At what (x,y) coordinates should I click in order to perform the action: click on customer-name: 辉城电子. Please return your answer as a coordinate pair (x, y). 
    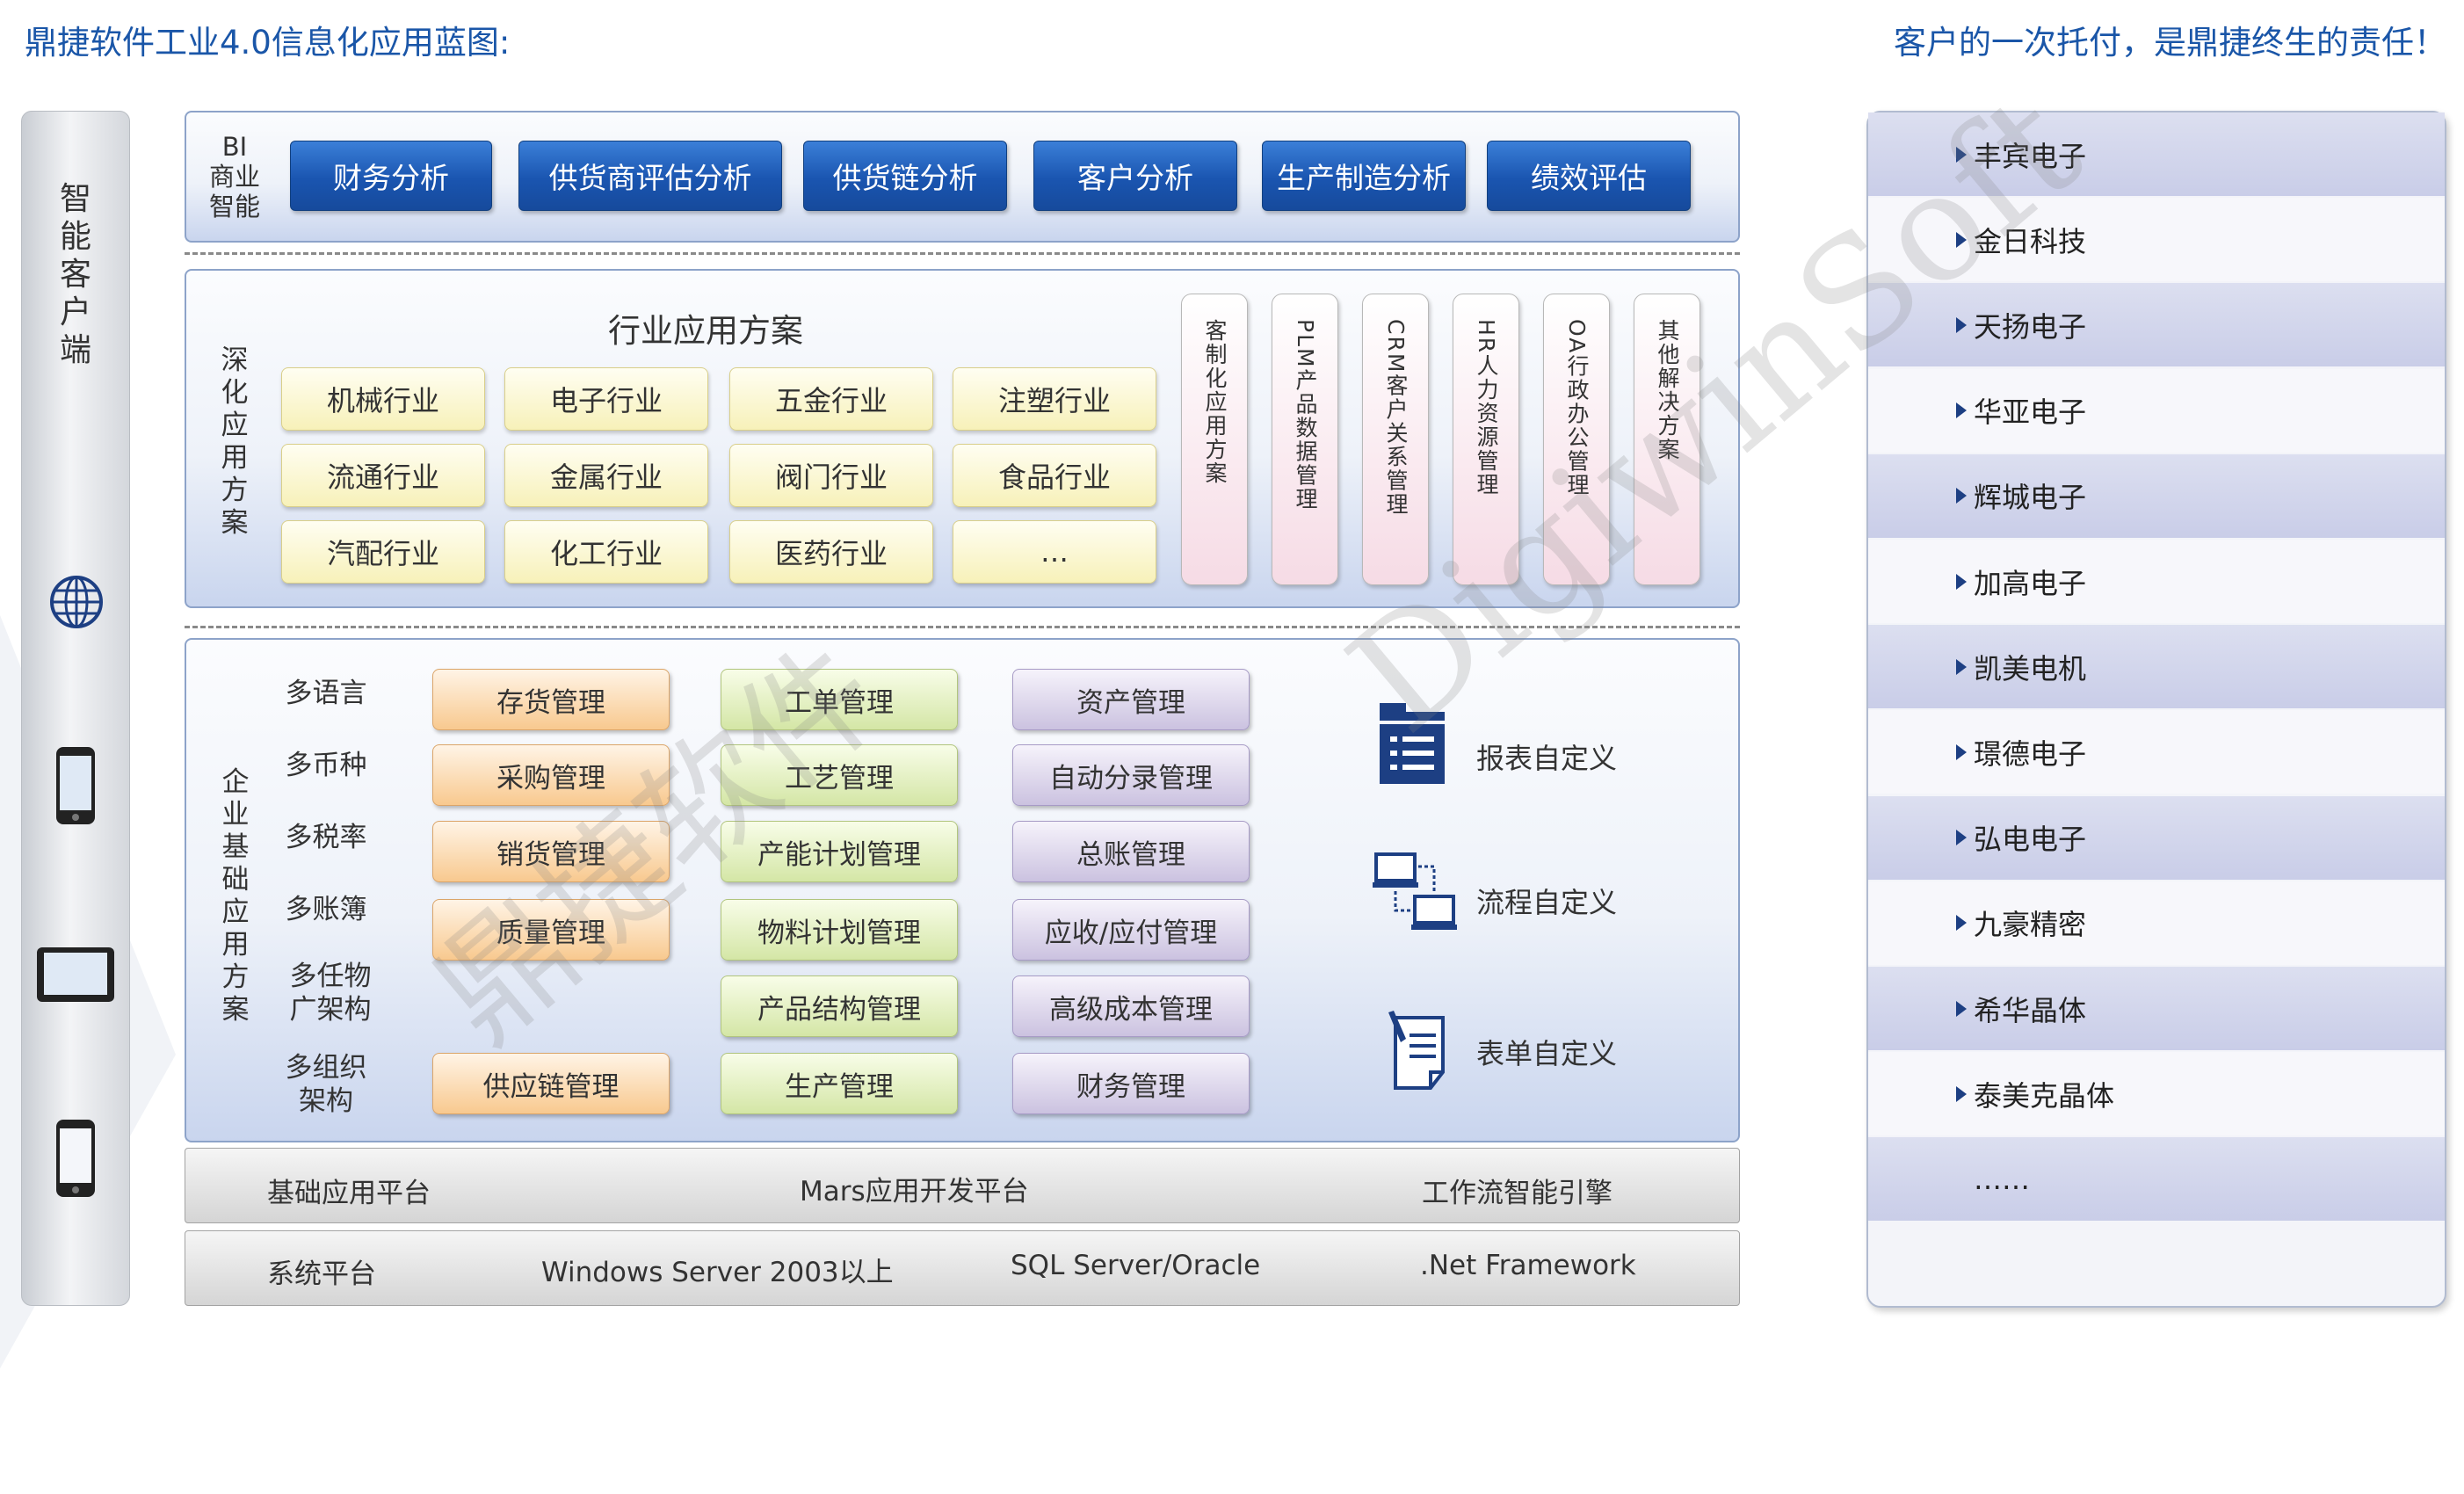
    Looking at the image, I should click on (2030, 498).